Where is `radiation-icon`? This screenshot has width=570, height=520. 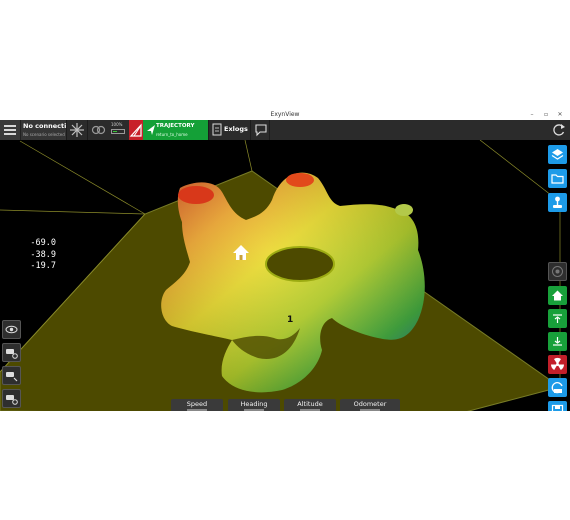 radiation-icon is located at coordinates (557, 363).